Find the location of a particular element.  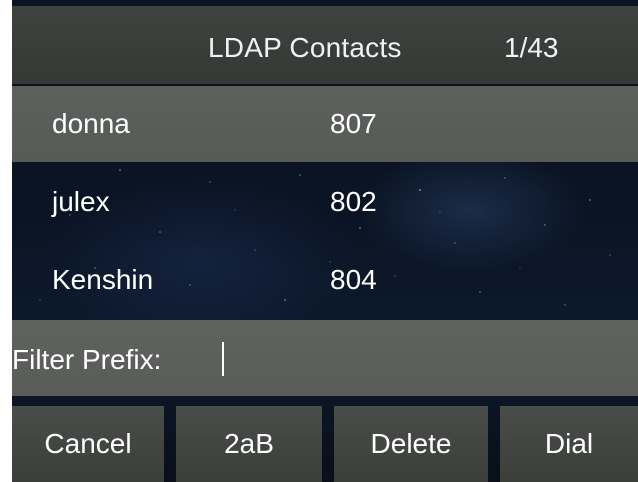

contact-number: 802 is located at coordinates (353, 201).